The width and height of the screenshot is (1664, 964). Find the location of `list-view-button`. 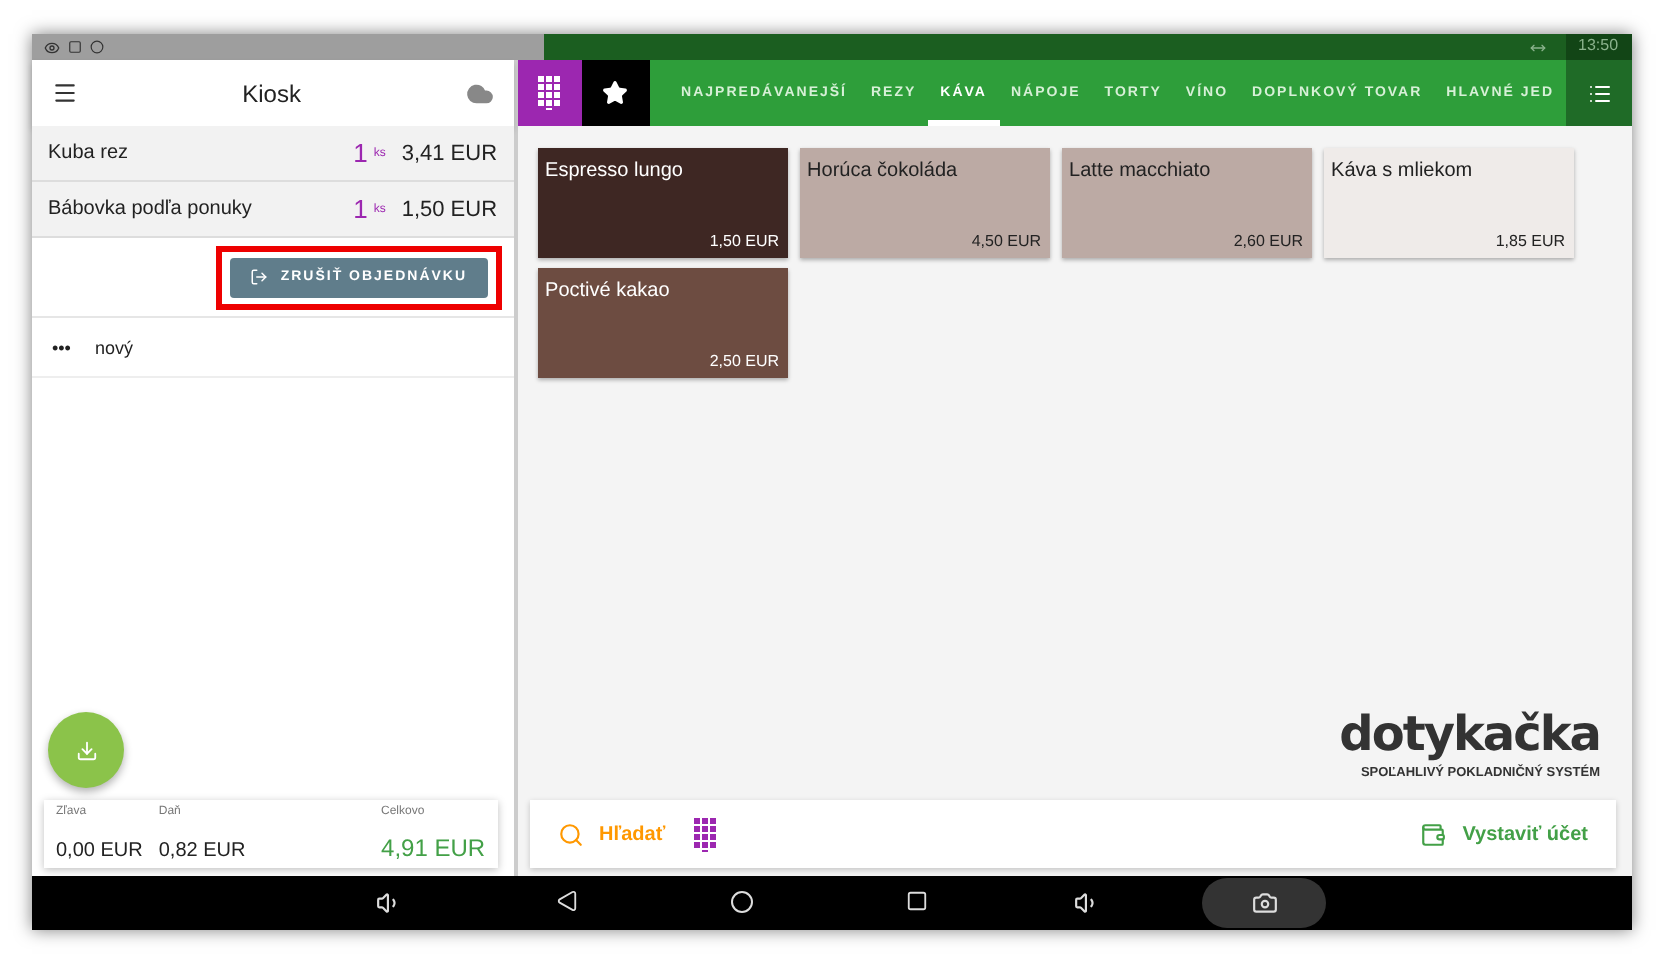

list-view-button is located at coordinates (1599, 93).